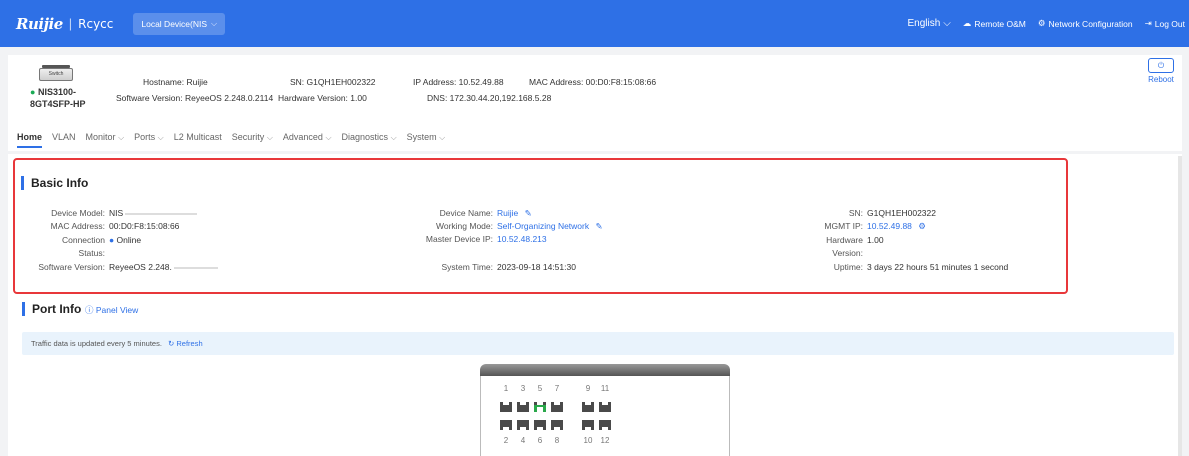 The width and height of the screenshot is (1189, 456). Describe the element at coordinates (195, 267) in the screenshot. I see `redacted-text` at that location.